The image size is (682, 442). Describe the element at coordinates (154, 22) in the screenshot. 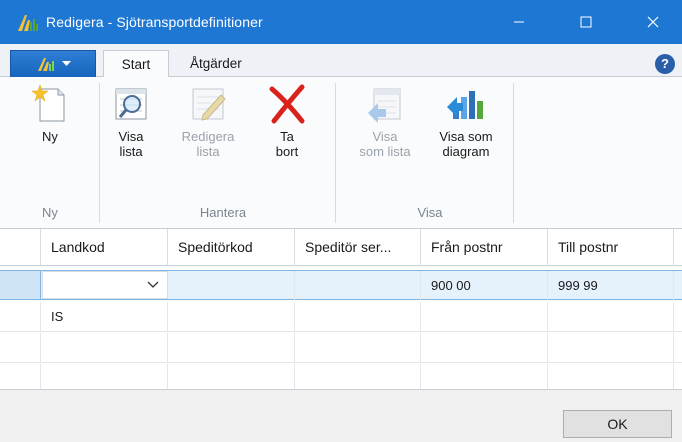

I see `window-title: Redigera - Sjötransportdefinitioner` at that location.